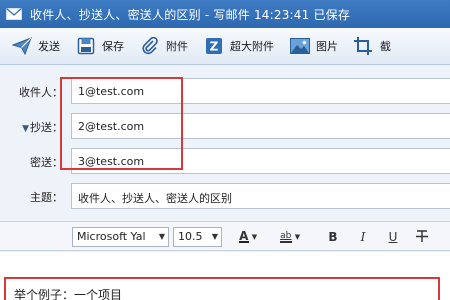 The image size is (450, 300). I want to click on strikethrough-button, so click(422, 237).